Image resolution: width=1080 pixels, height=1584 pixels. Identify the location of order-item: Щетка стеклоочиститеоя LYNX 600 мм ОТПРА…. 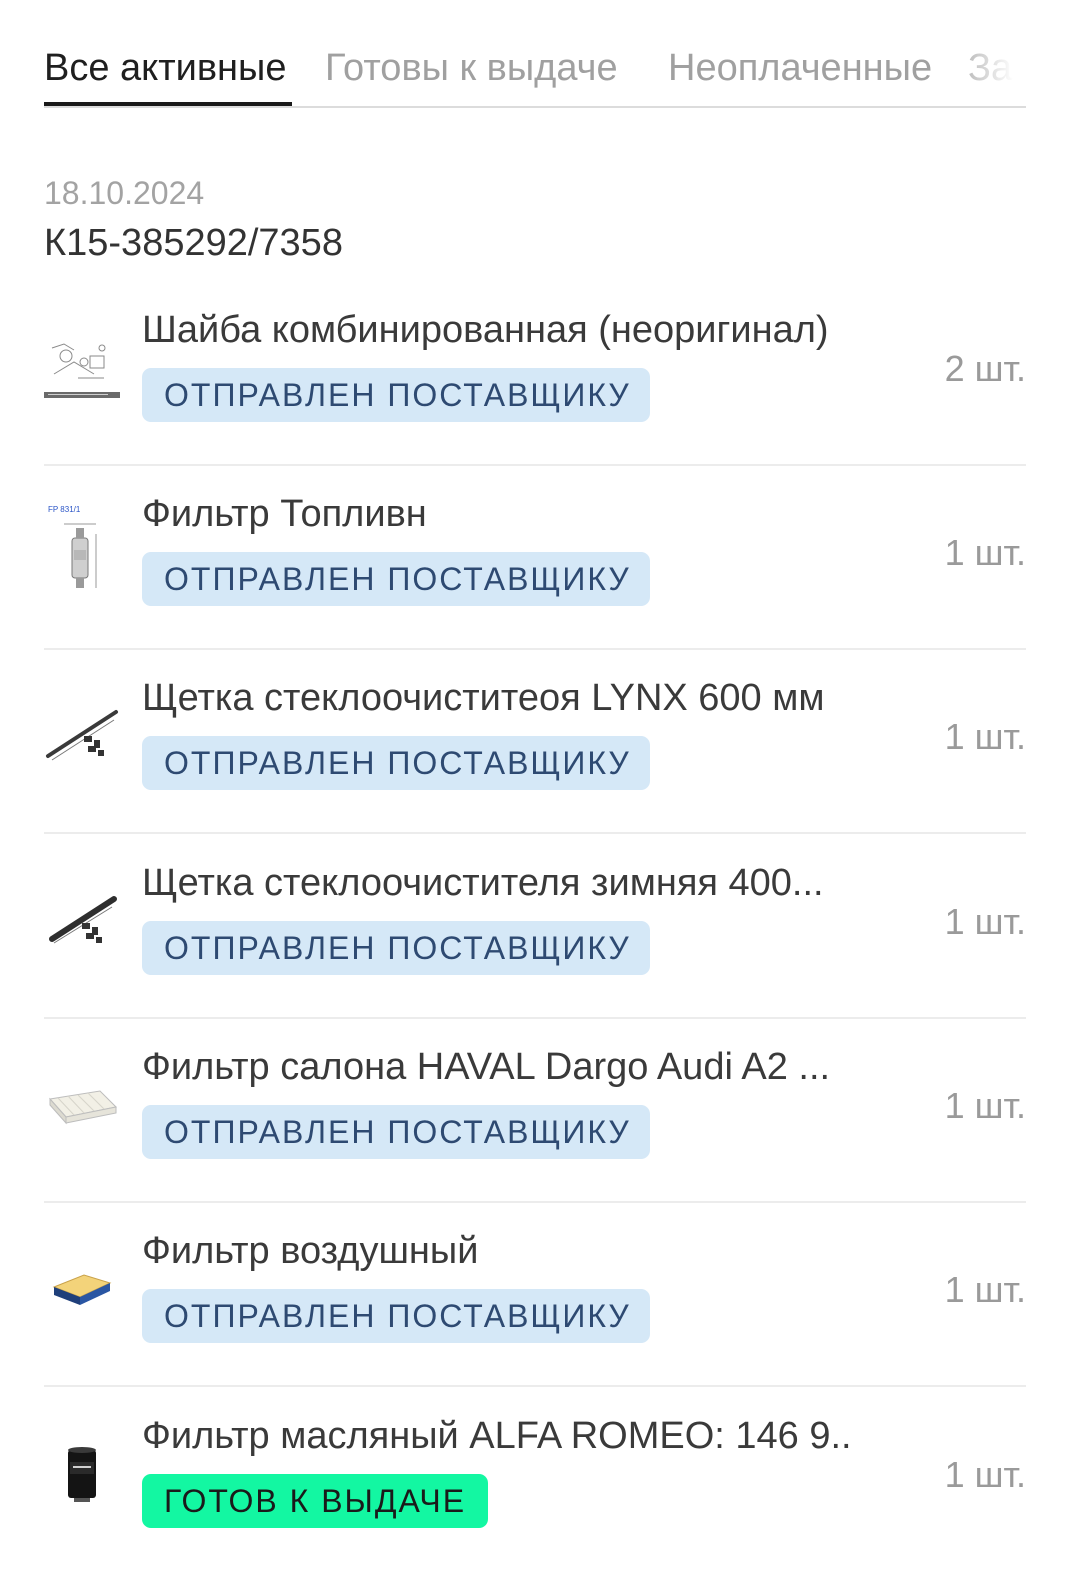
(535, 742).